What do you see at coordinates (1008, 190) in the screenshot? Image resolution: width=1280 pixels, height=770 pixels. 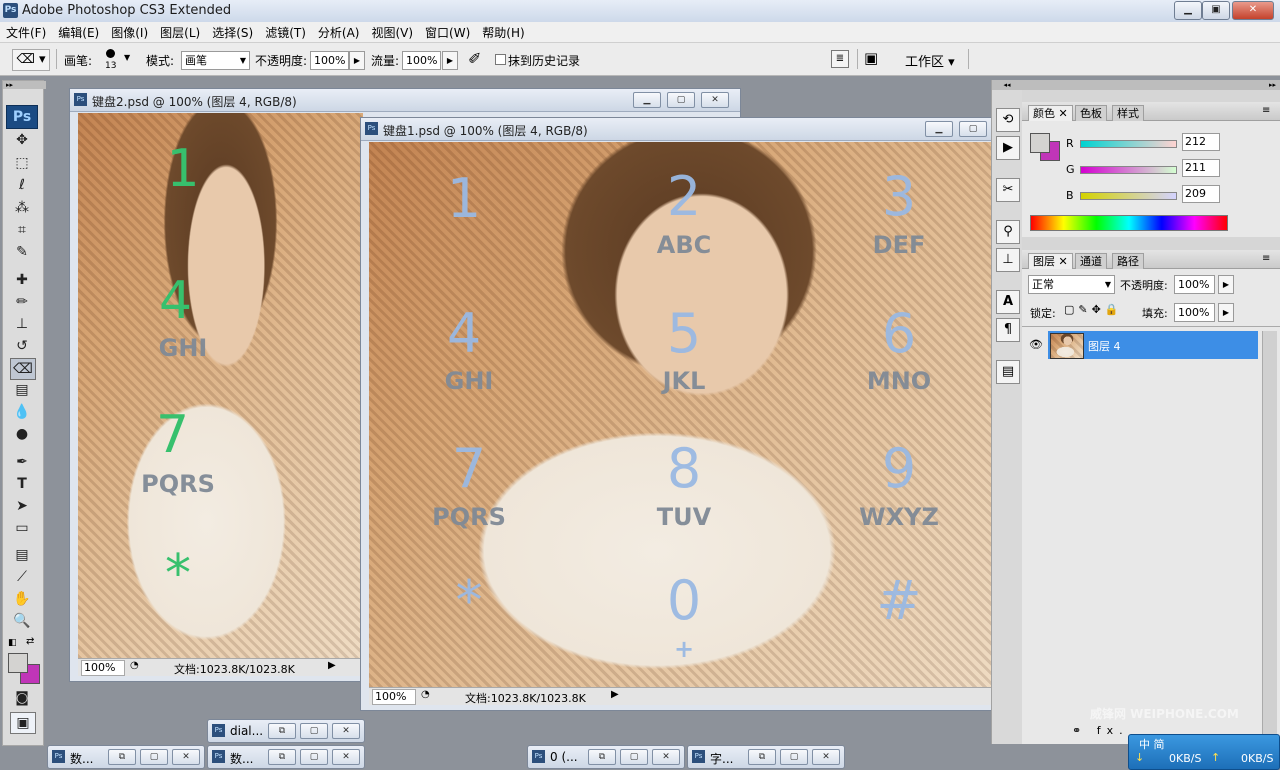 I see `tool-presets-icon: ✂` at bounding box center [1008, 190].